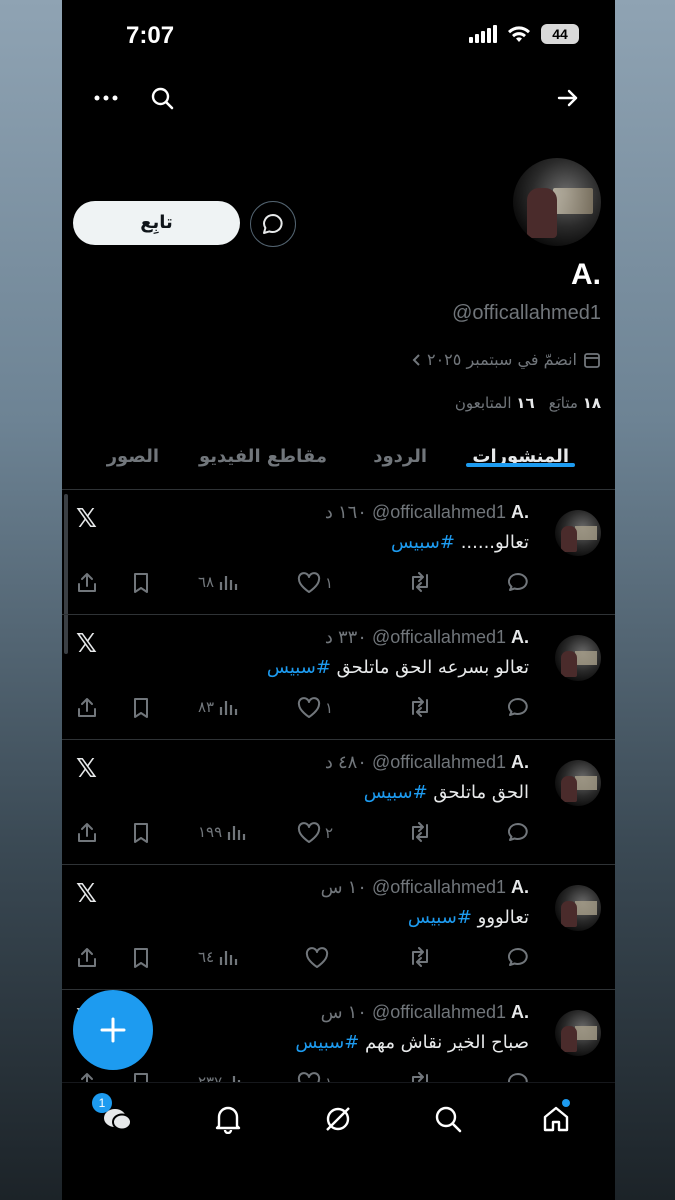  I want to click on like-button, so click(319, 958).